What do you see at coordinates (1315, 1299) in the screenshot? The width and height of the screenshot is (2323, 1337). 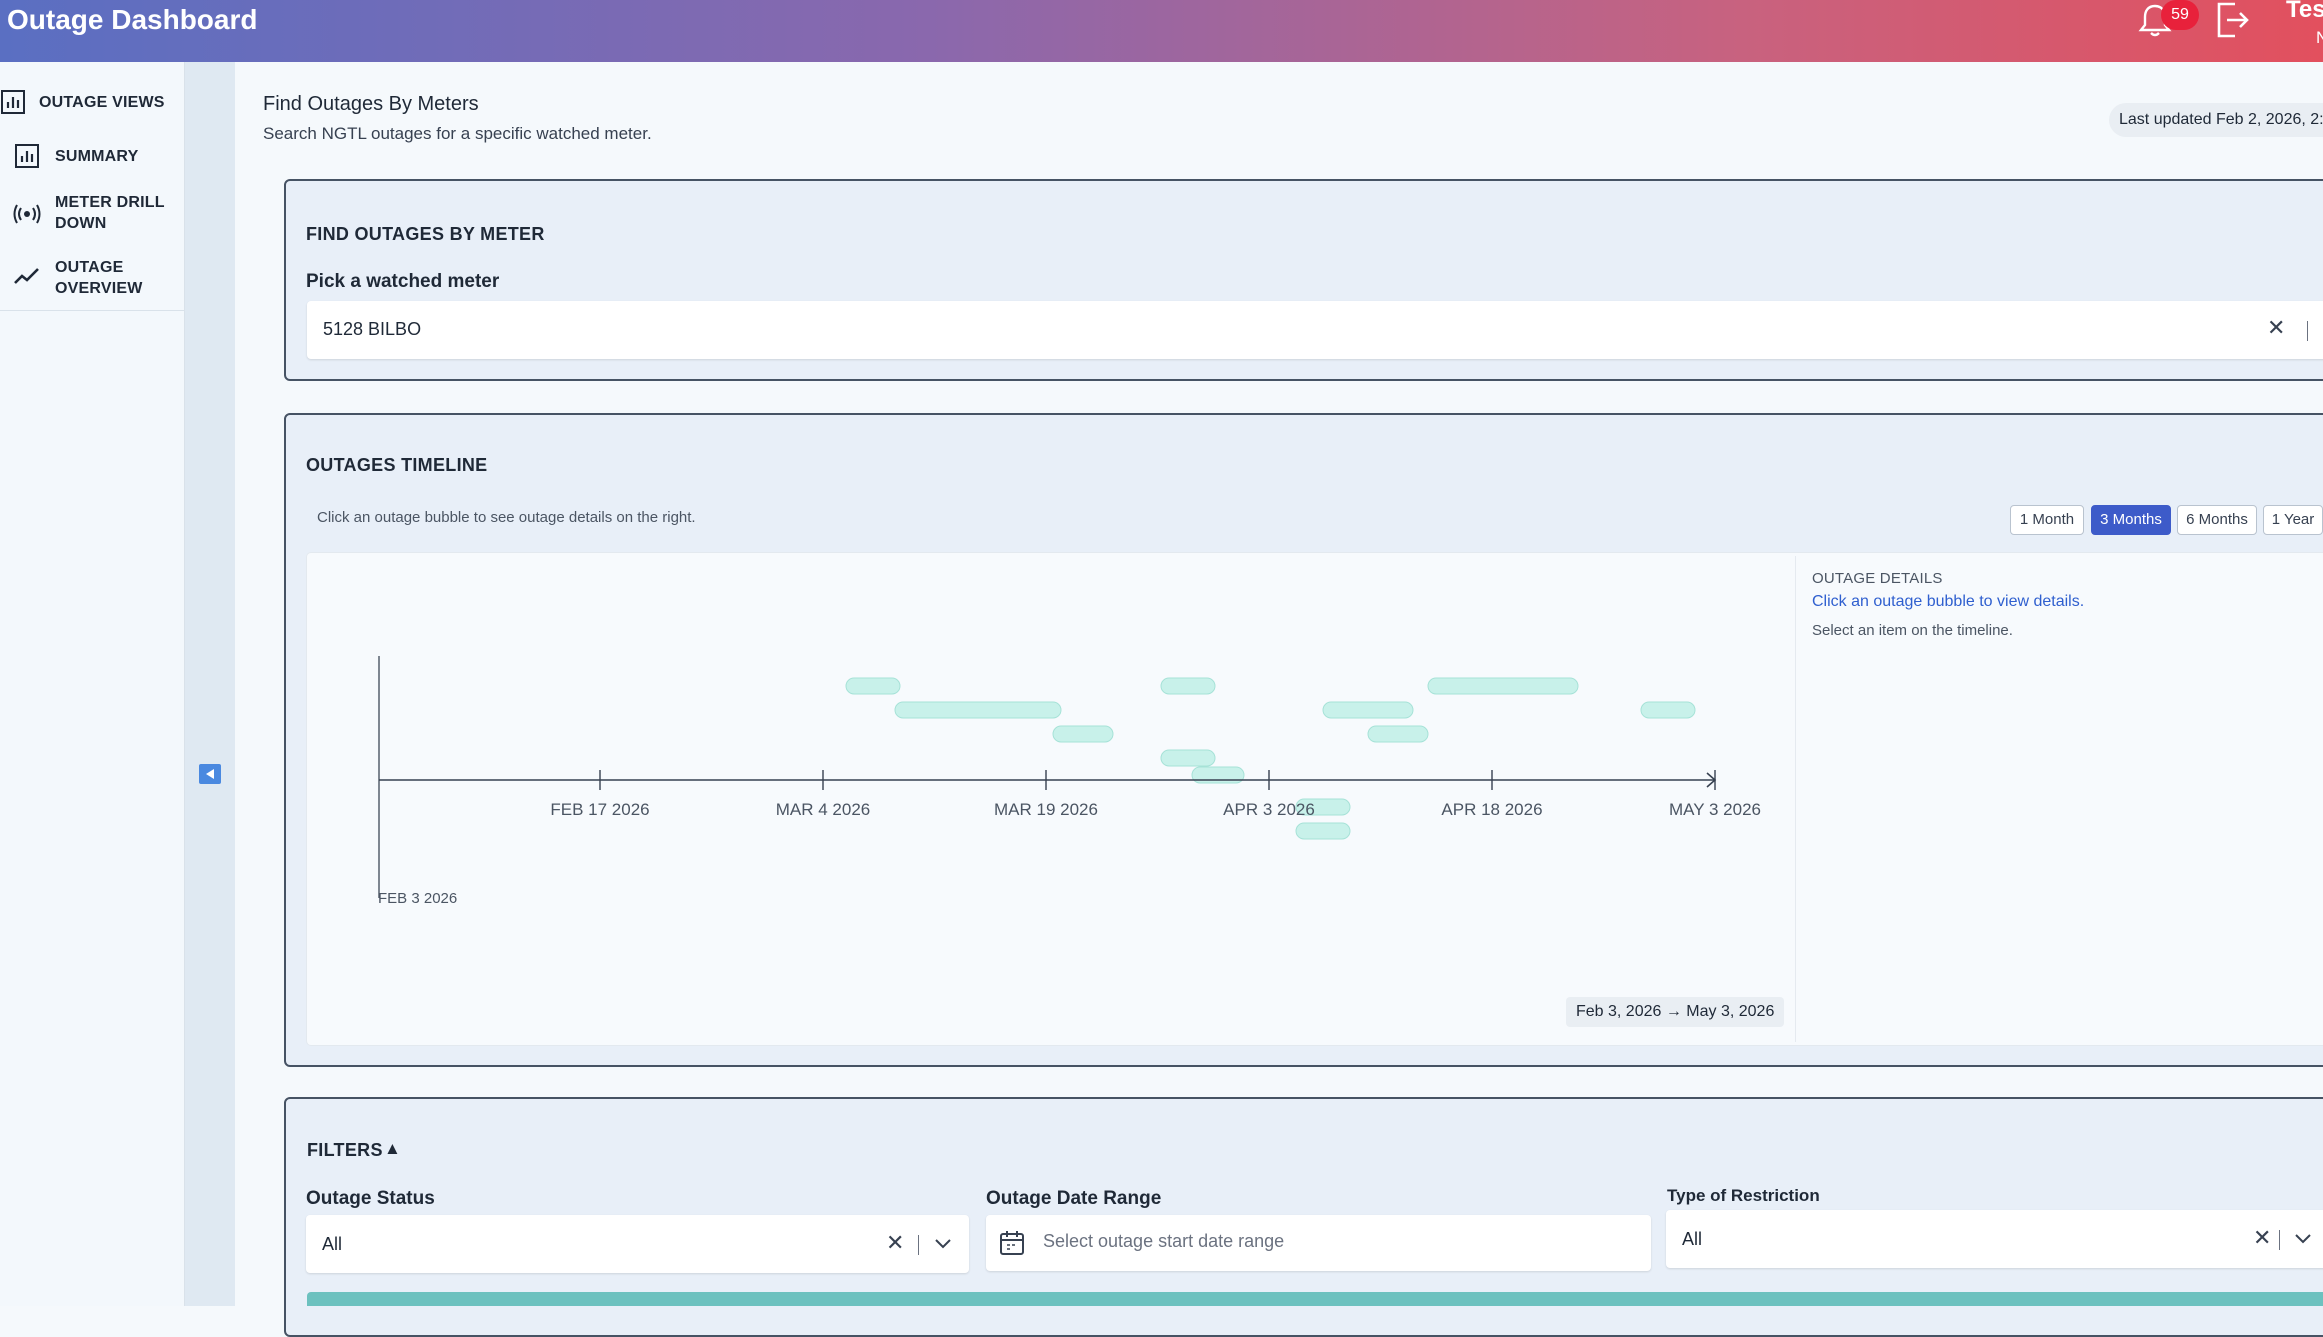 I see `search-button-bar` at bounding box center [1315, 1299].